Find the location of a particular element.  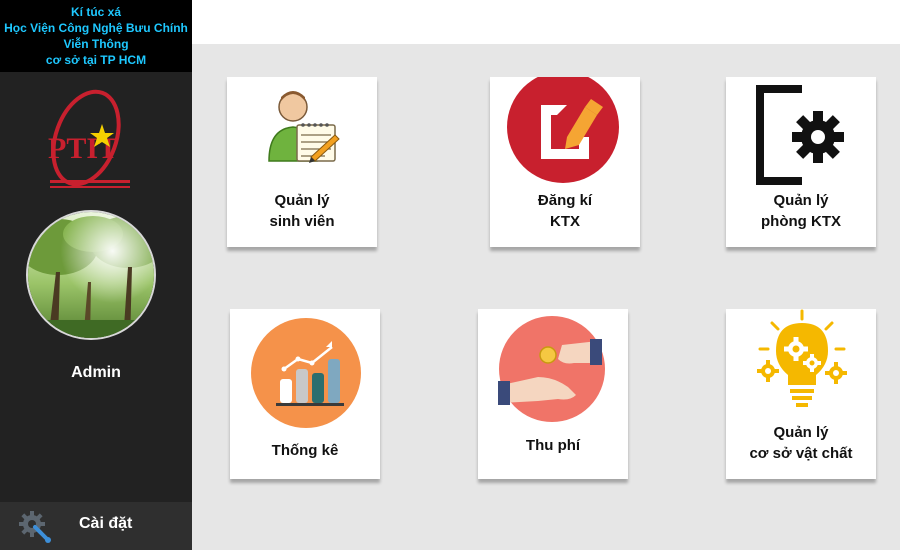

edit-document-icon is located at coordinates (563, 130).